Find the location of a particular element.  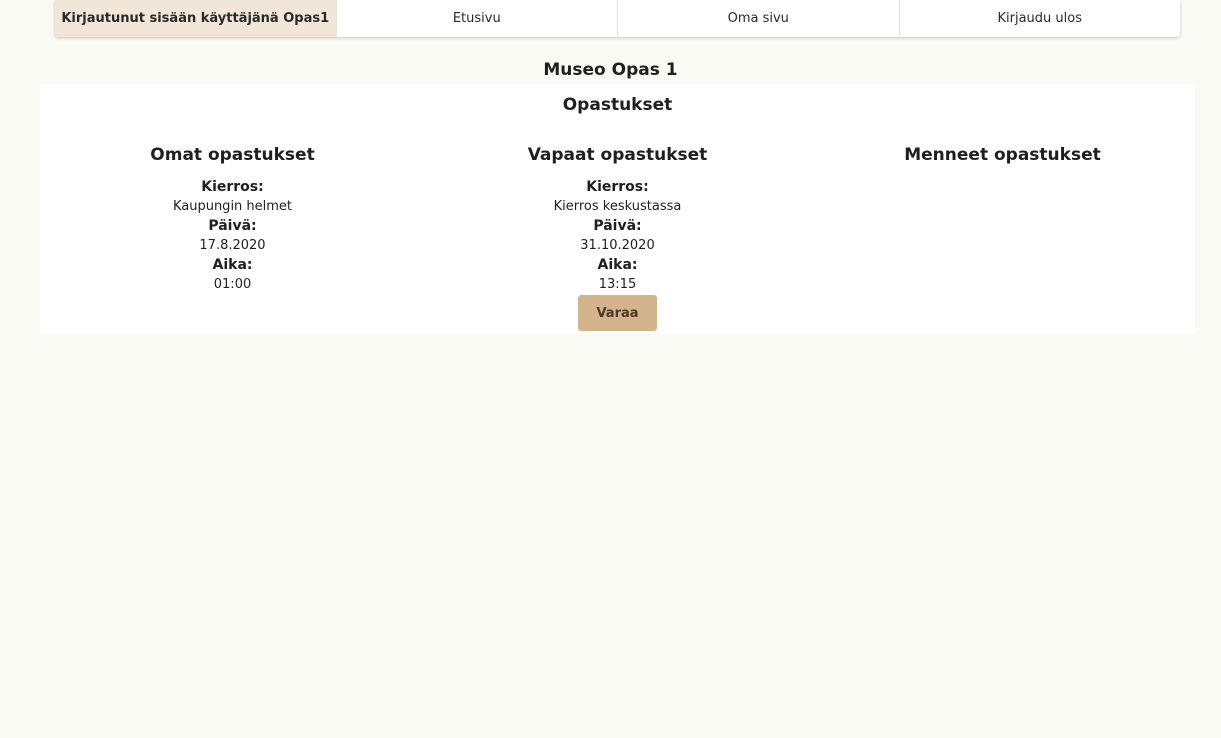

past-tours-title: Menneet opastukset is located at coordinates (1002, 155).